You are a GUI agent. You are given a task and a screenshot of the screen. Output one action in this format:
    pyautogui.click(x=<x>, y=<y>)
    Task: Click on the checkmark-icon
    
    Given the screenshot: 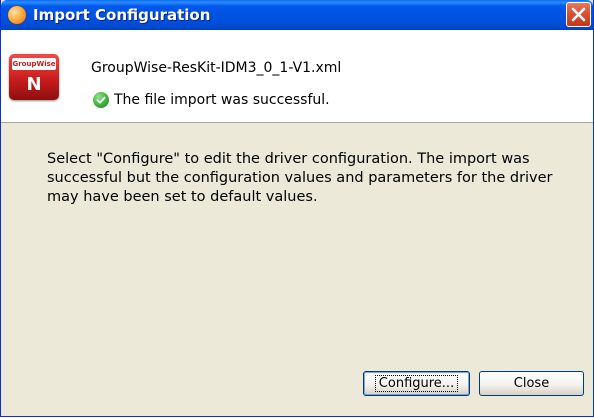 What is the action you would take?
    pyautogui.click(x=101, y=100)
    